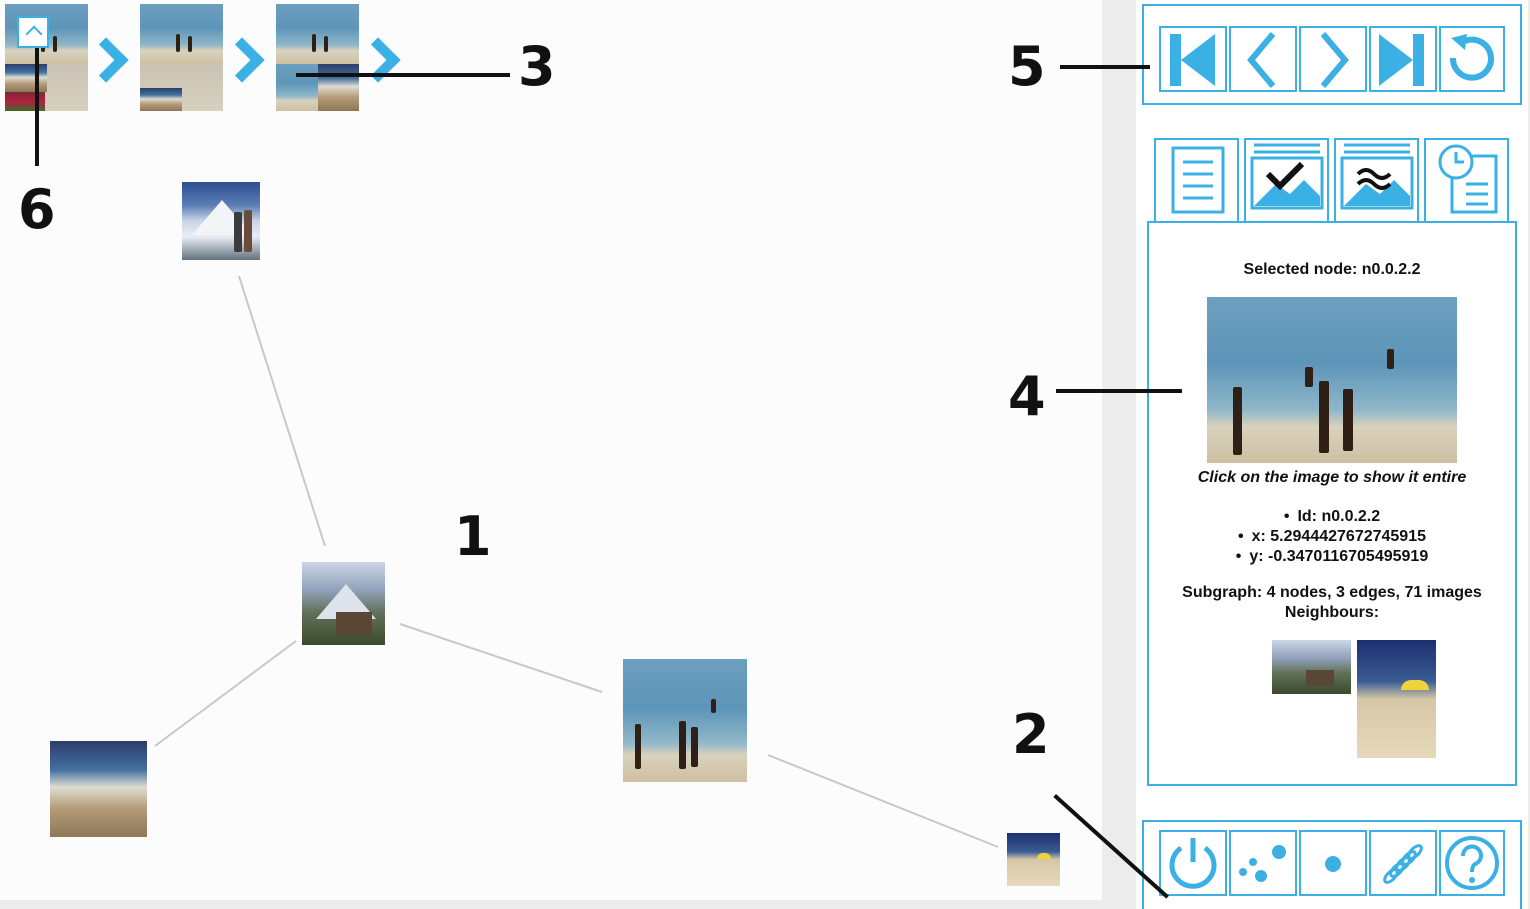 The height and width of the screenshot is (909, 1530). I want to click on tab-selected-images, so click(1286, 179).